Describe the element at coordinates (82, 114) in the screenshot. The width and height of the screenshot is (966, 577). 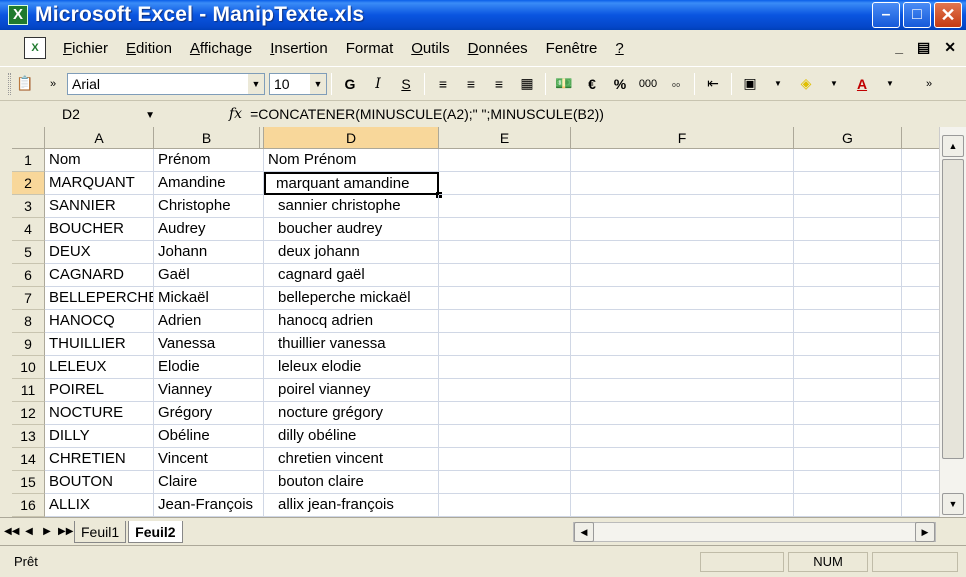
I see `name-box: D2 ▼` at that location.